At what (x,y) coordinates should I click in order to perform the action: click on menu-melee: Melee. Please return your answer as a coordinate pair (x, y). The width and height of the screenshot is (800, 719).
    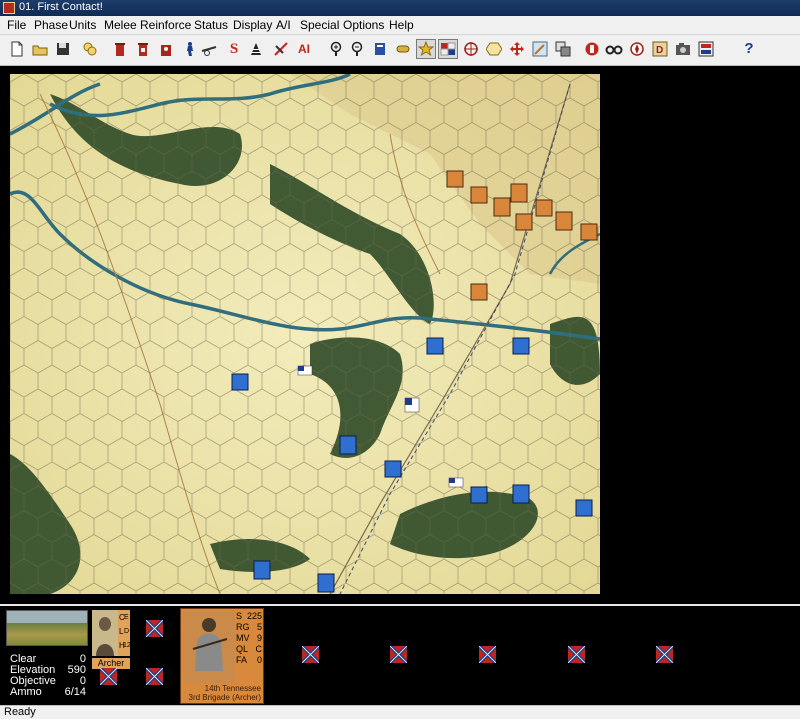
    Looking at the image, I should click on (120, 25).